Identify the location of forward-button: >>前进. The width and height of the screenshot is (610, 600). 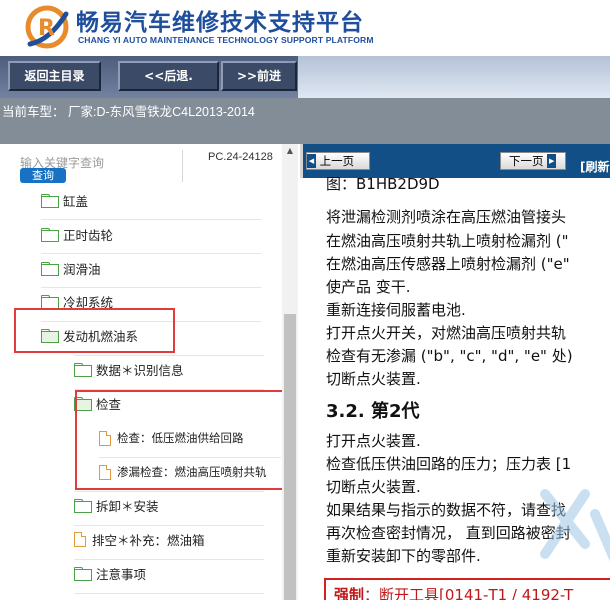
(259, 76).